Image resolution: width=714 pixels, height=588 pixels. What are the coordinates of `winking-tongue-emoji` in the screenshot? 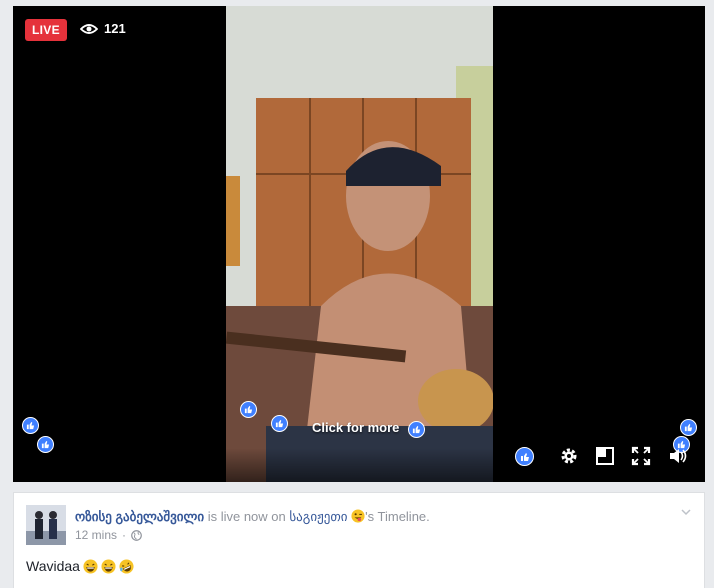 It's located at (358, 516).